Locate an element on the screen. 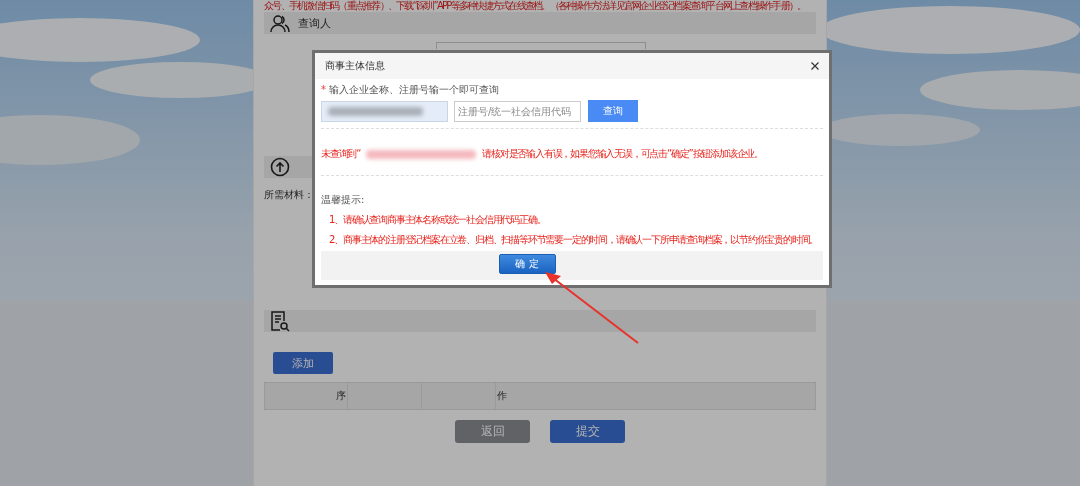 Image resolution: width=1080 pixels, height=486 pixels. search-button: 查询 is located at coordinates (613, 111).